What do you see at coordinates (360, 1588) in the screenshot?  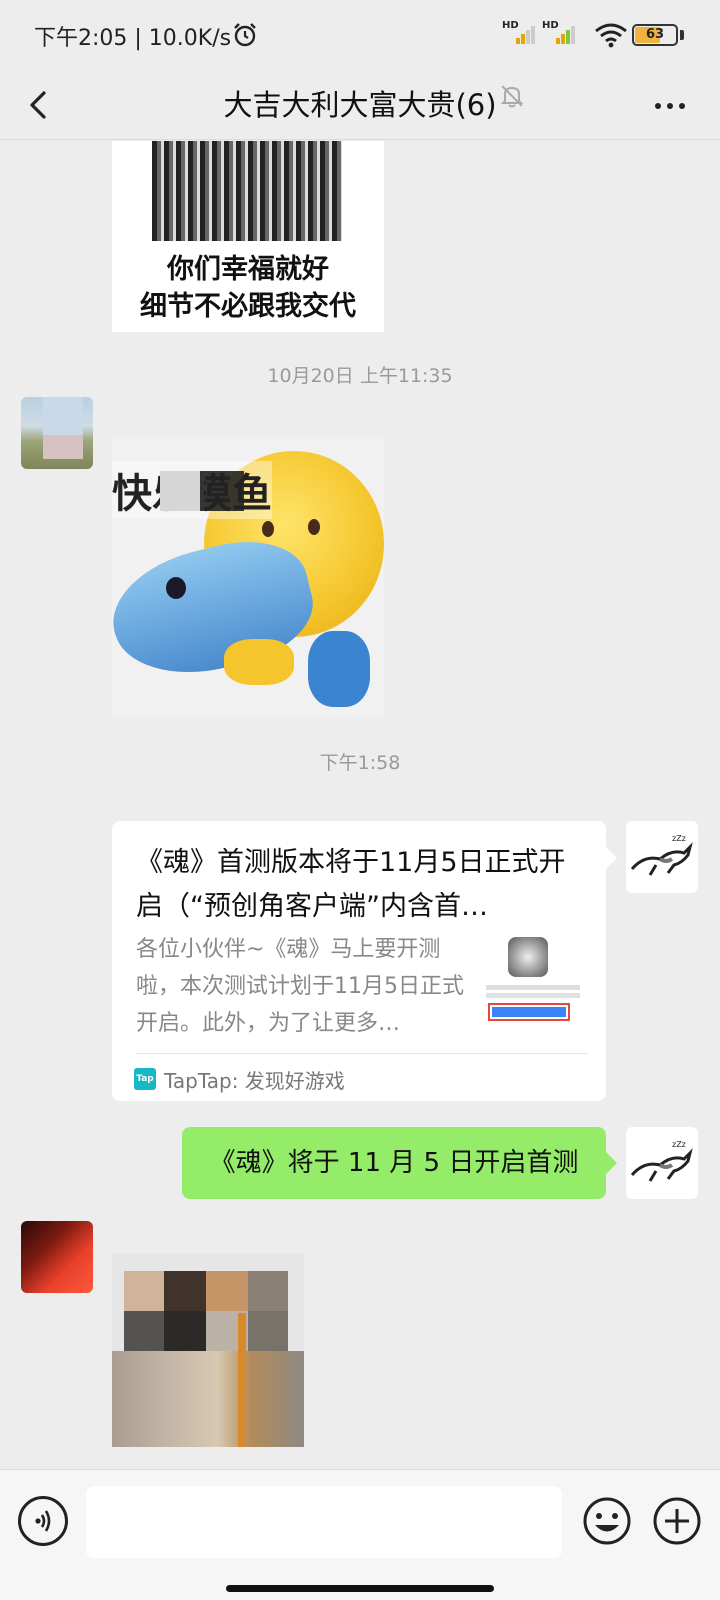 I see `home-indicator` at bounding box center [360, 1588].